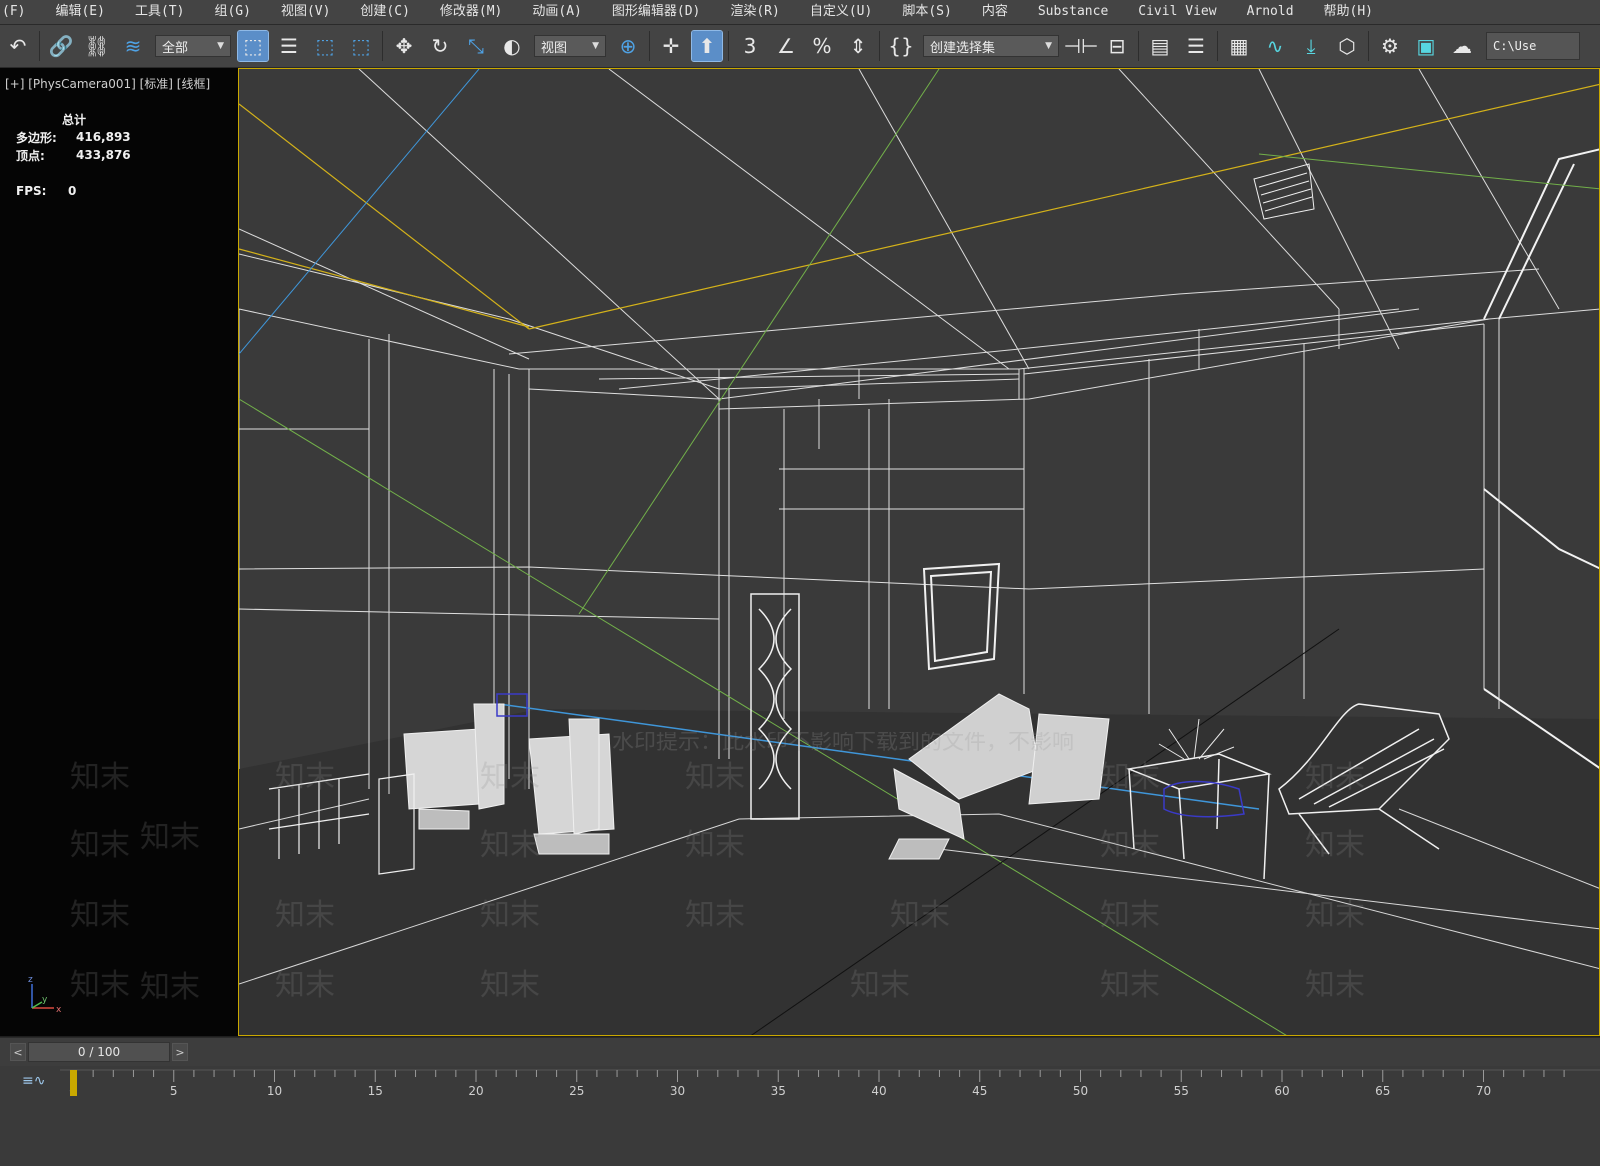 This screenshot has width=1600, height=1166. What do you see at coordinates (750, 46) in the screenshot?
I see `snaps-toggle-icon: 3` at bounding box center [750, 46].